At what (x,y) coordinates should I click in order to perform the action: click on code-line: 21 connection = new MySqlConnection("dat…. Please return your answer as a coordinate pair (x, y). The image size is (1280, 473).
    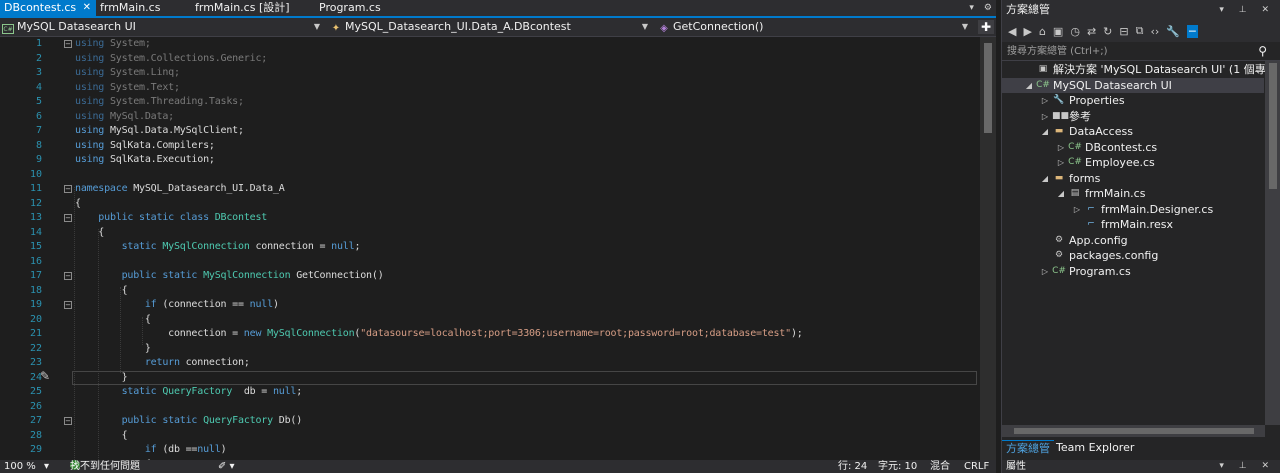
    Looking at the image, I should click on (490, 334).